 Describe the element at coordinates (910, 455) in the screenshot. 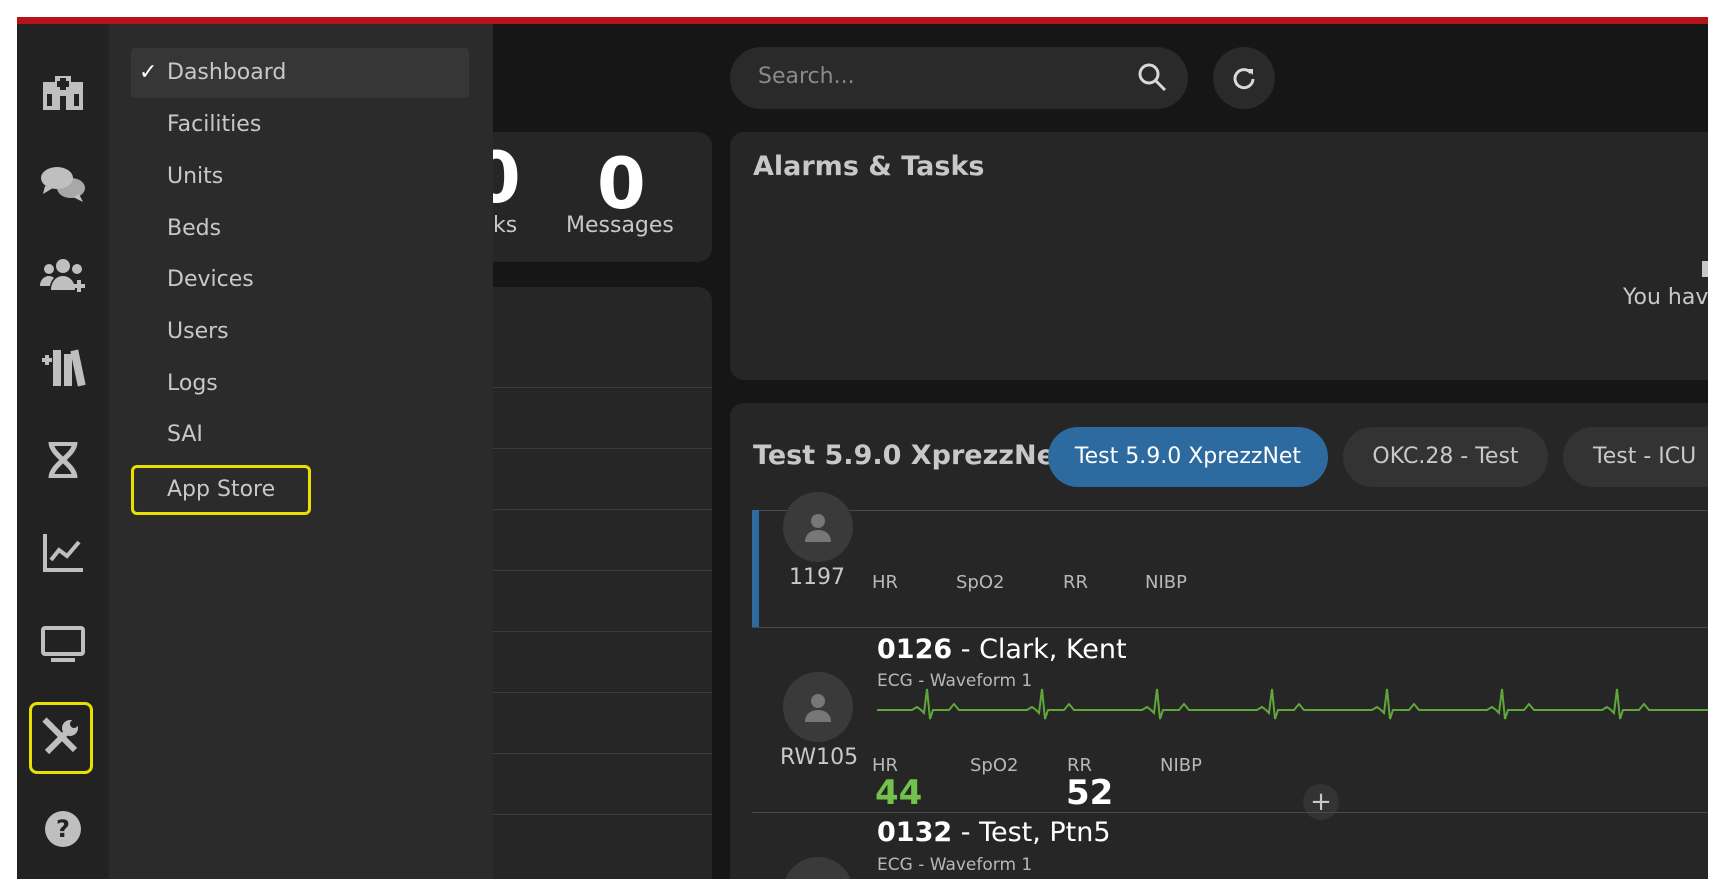

I see `unit-title: Test 5.9.0 XprezzNet` at that location.